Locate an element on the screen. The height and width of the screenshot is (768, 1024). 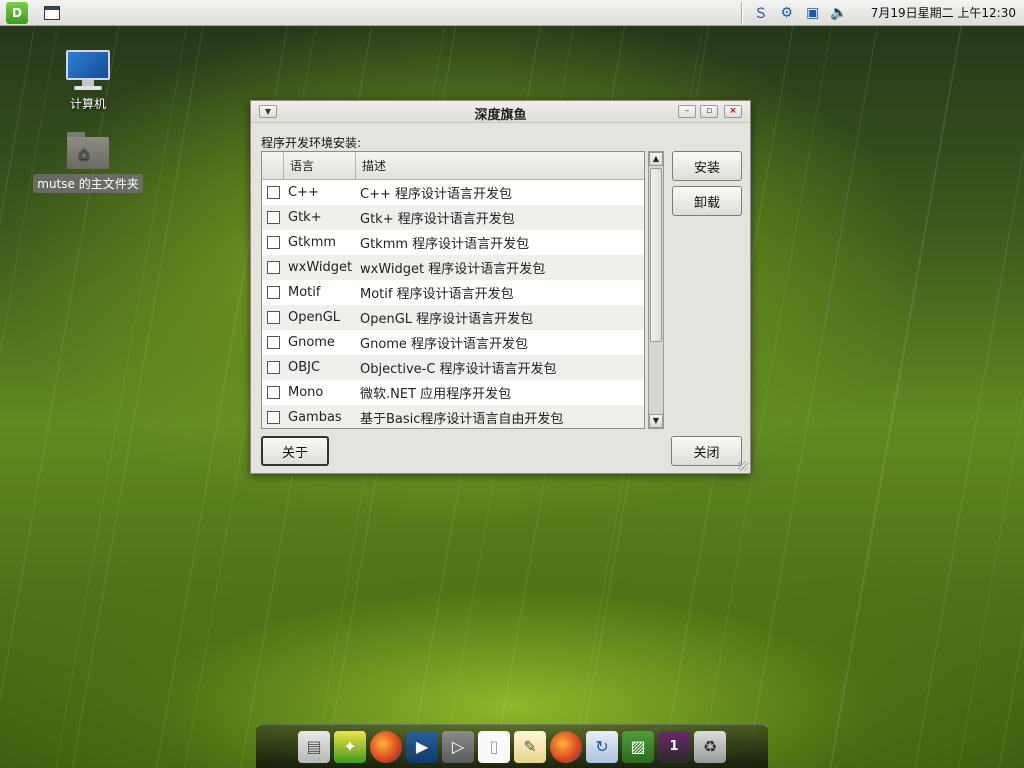
deepin-icon: ✦ is located at coordinates (350, 746).